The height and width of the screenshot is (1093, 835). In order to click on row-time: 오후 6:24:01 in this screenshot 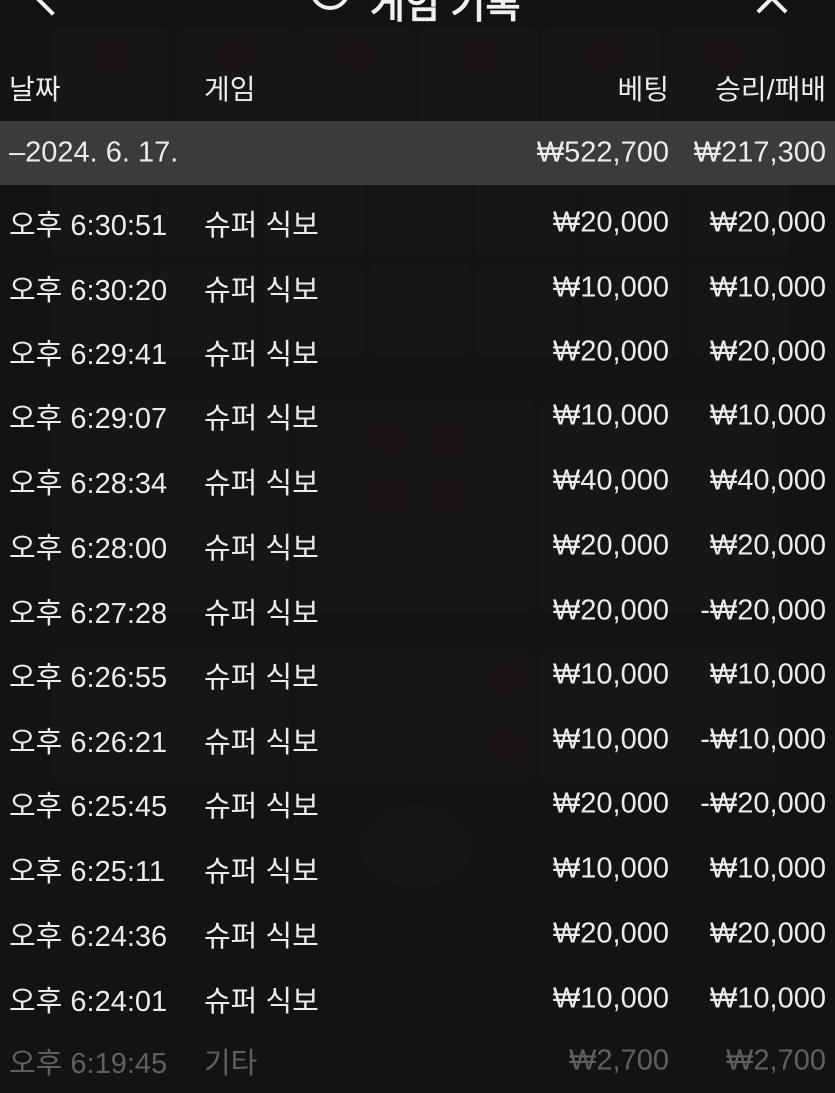, I will do `click(88, 1002)`.